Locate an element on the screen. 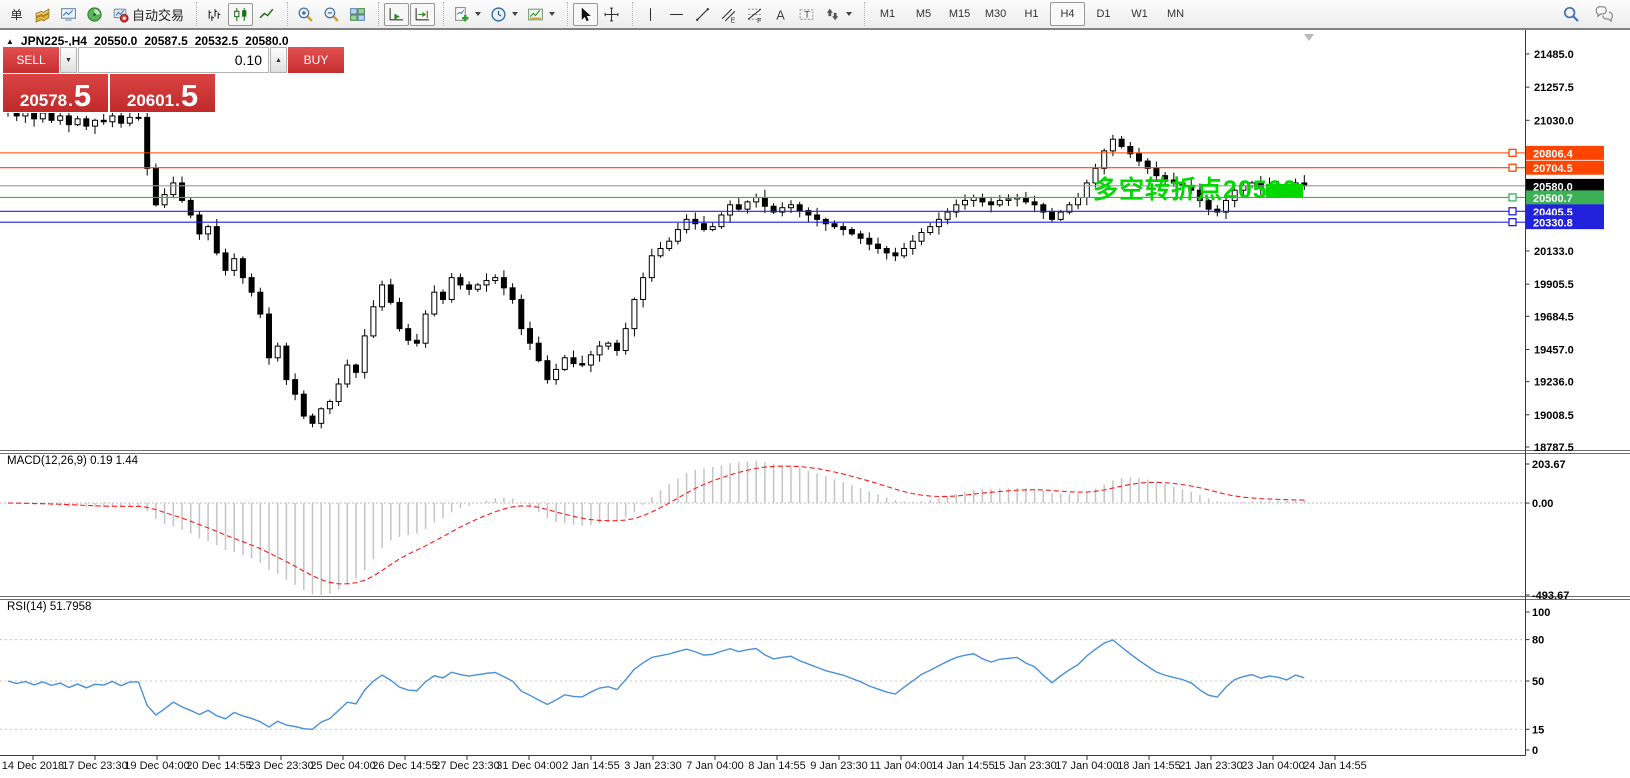 This screenshot has height=778, width=1630. search-icon is located at coordinates (1571, 14).